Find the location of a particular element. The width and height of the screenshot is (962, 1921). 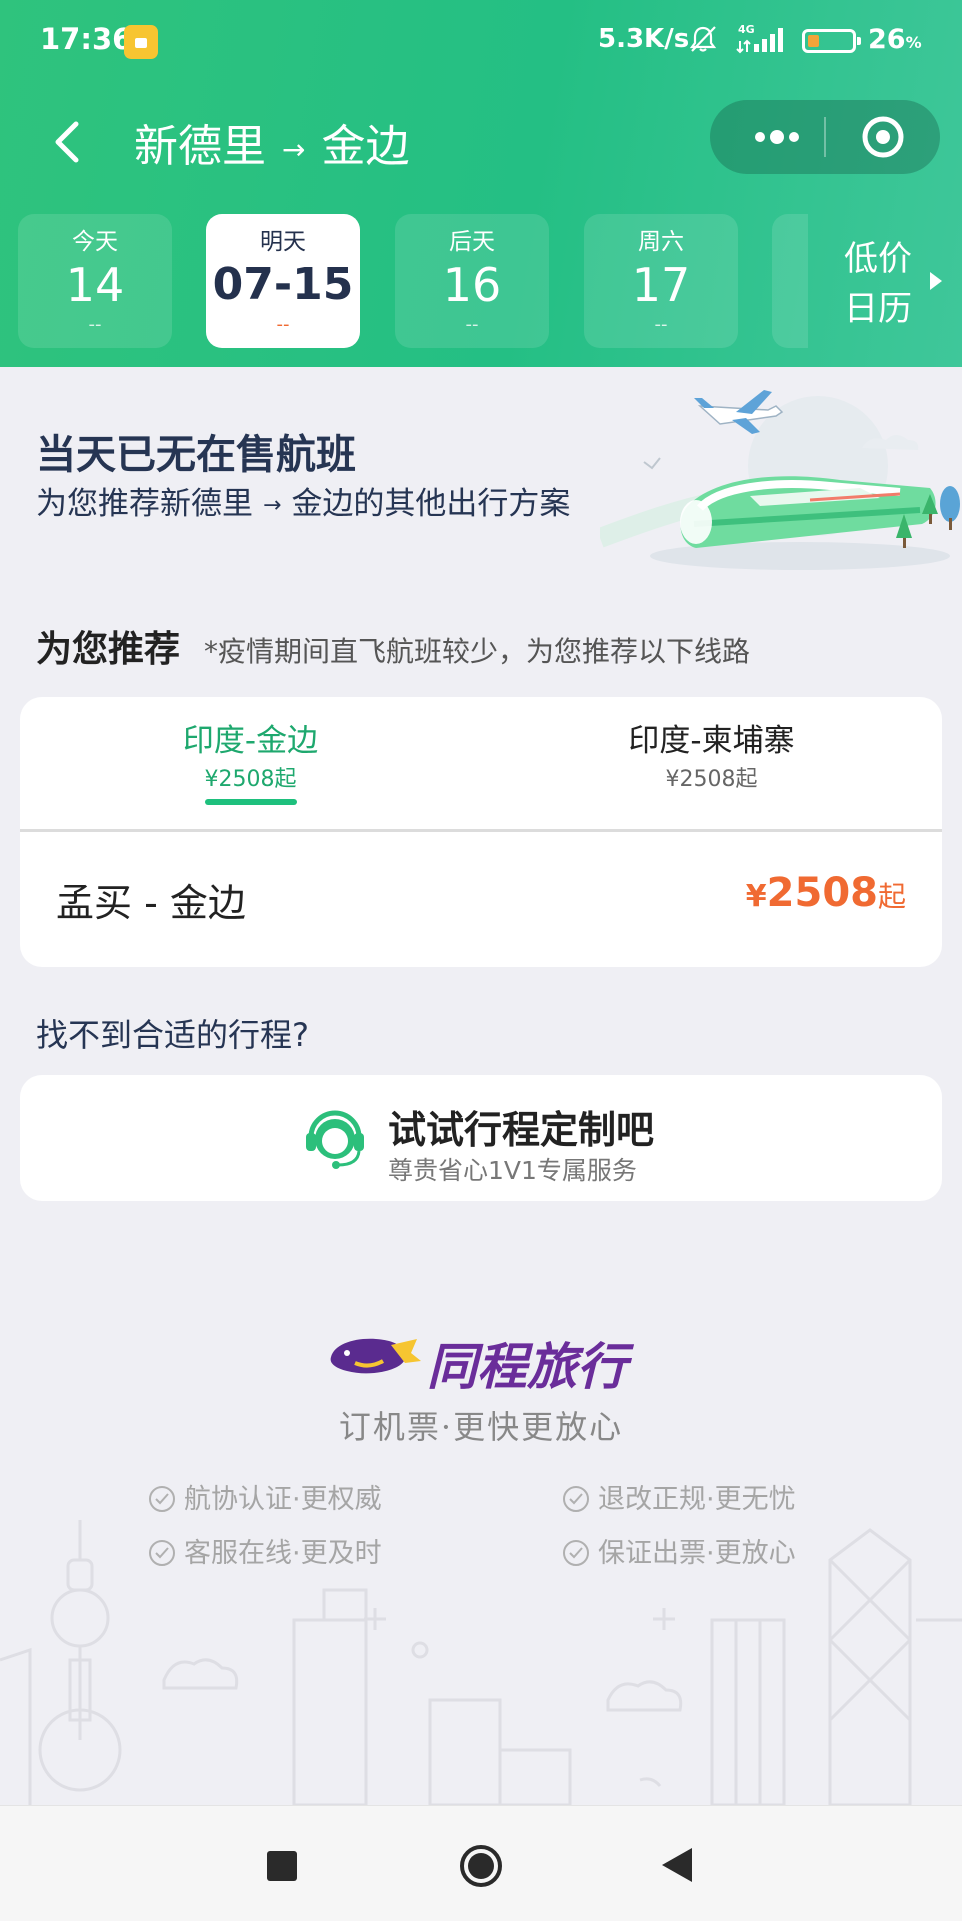

customer-service-icon is located at coordinates (335, 1139).